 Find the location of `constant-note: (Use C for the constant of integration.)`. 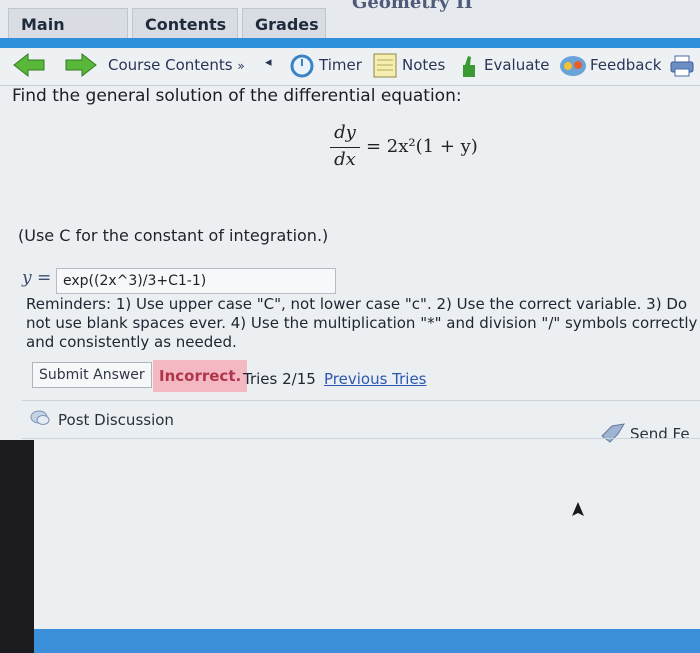

constant-note: (Use C for the constant of integration.) is located at coordinates (173, 235).